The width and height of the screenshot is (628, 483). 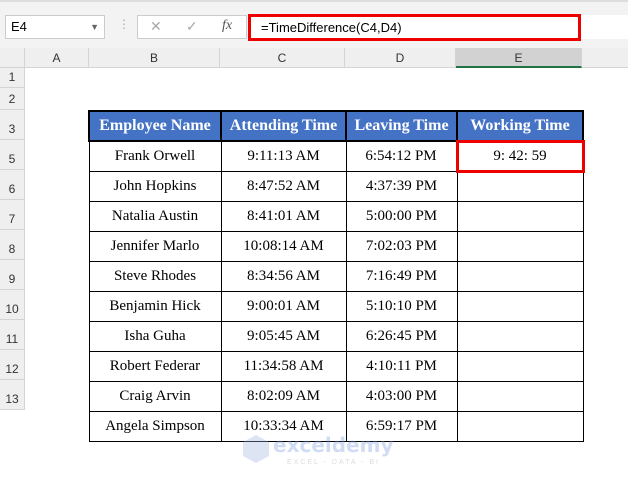 I want to click on column-header-d: D, so click(x=400, y=58).